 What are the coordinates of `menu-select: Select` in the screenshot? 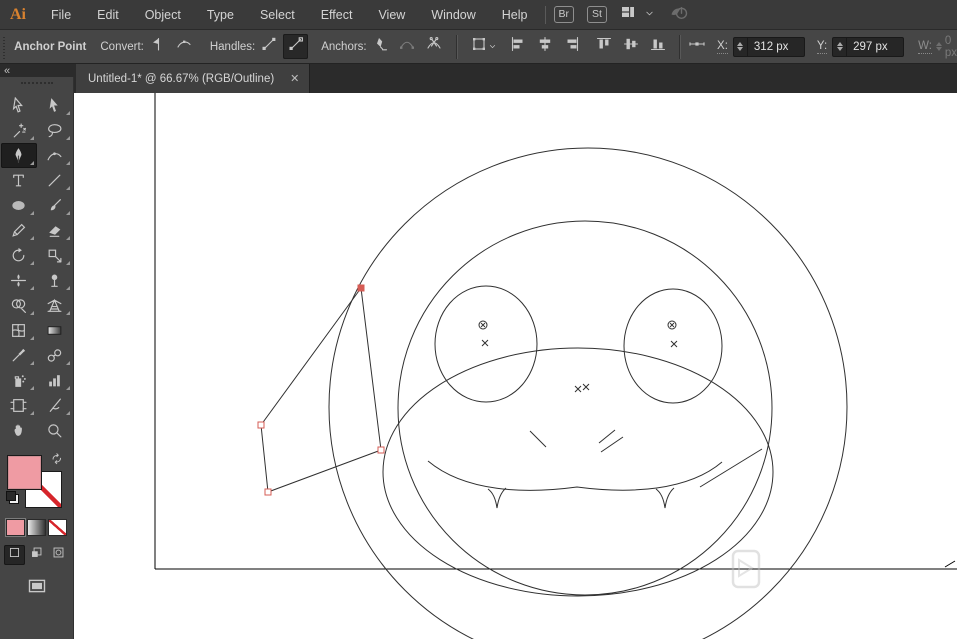 It's located at (277, 14).